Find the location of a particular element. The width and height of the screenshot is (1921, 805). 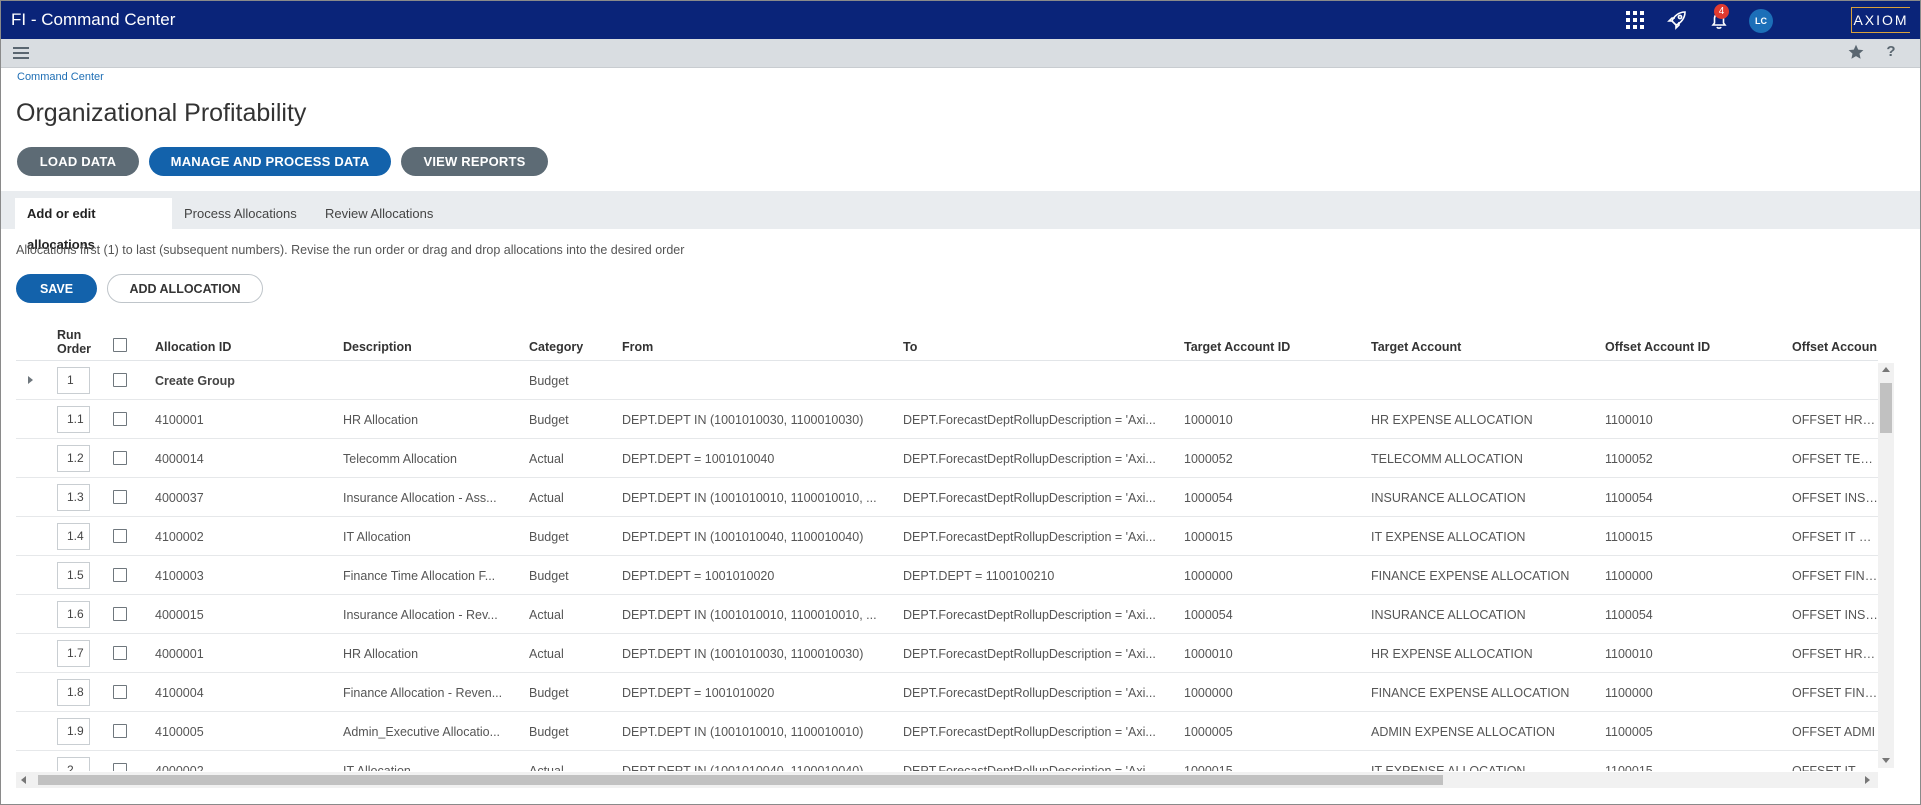

add-allocation-button: ADD ALLOCATION is located at coordinates (185, 288).